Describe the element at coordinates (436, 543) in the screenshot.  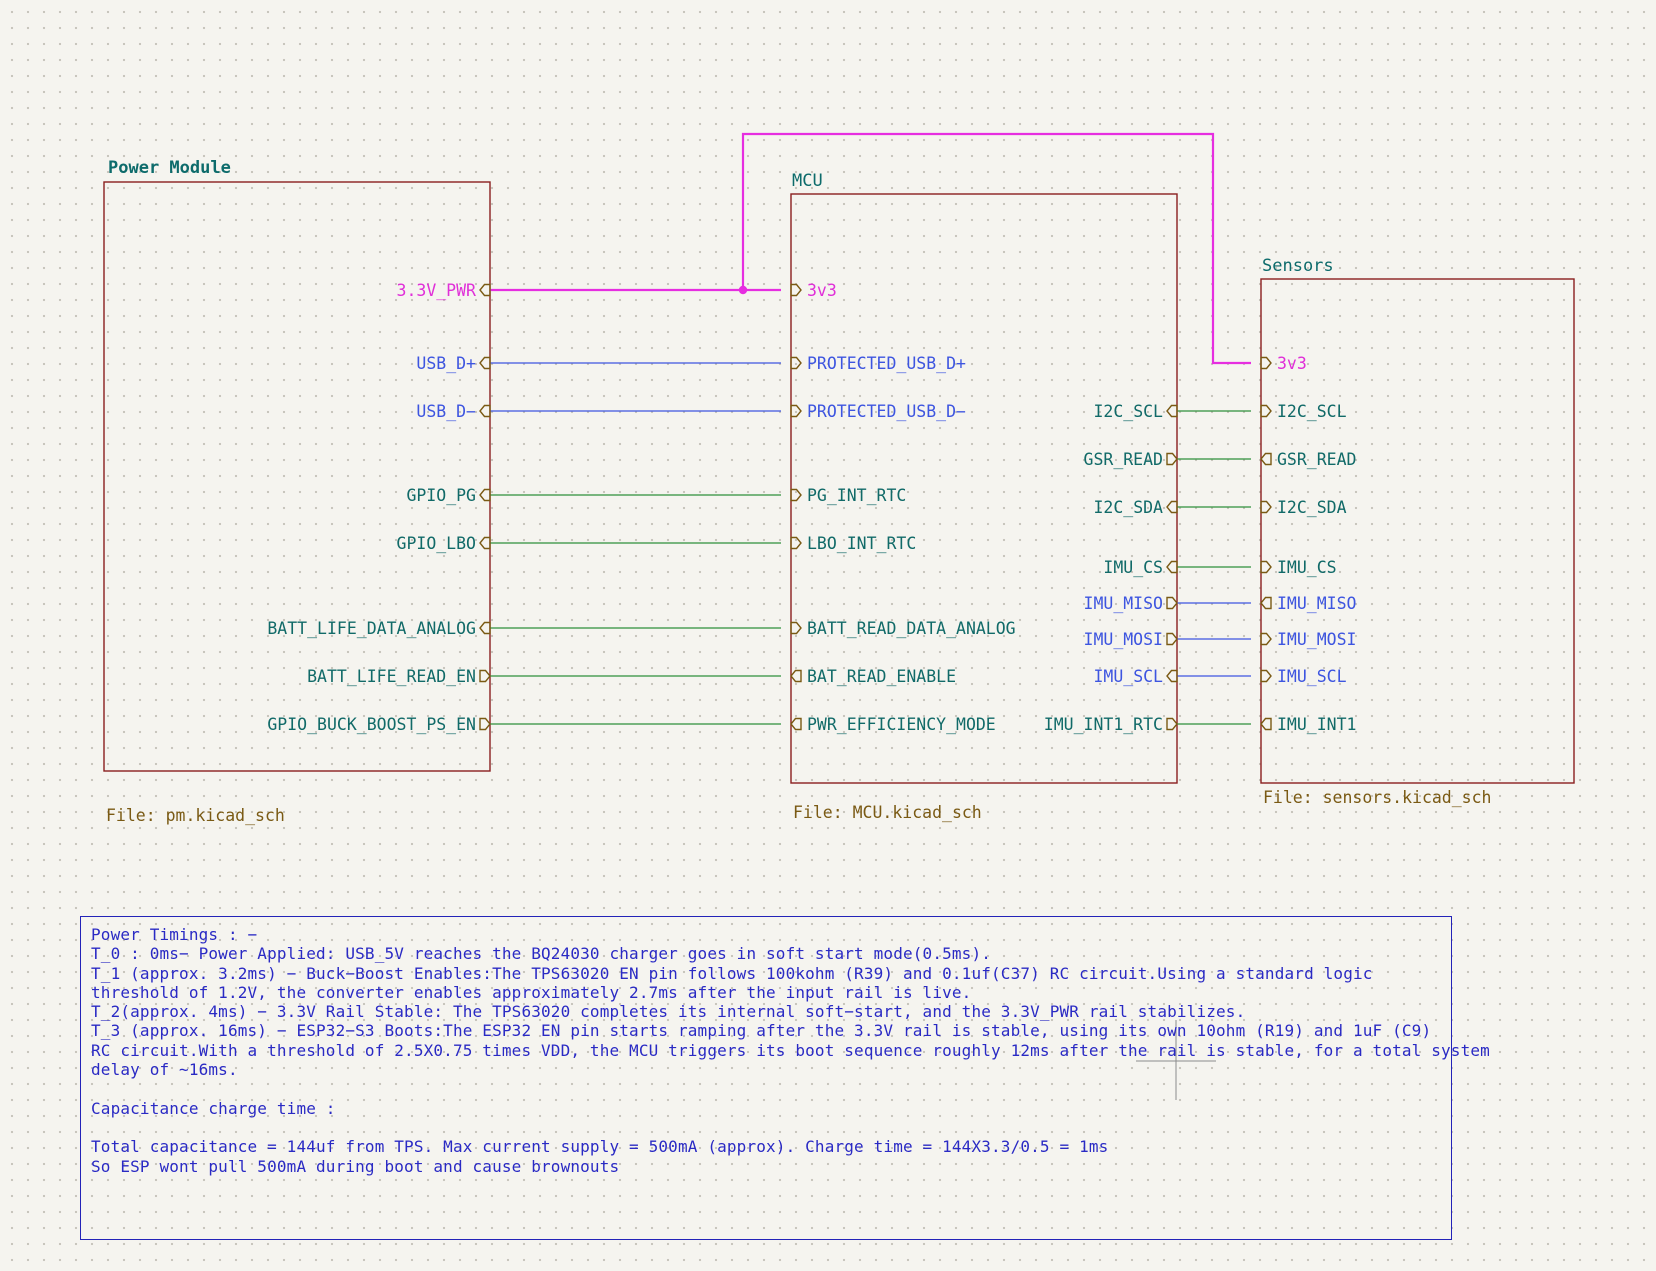
I see `pm-pin-label-4: GPIO_LBO` at that location.